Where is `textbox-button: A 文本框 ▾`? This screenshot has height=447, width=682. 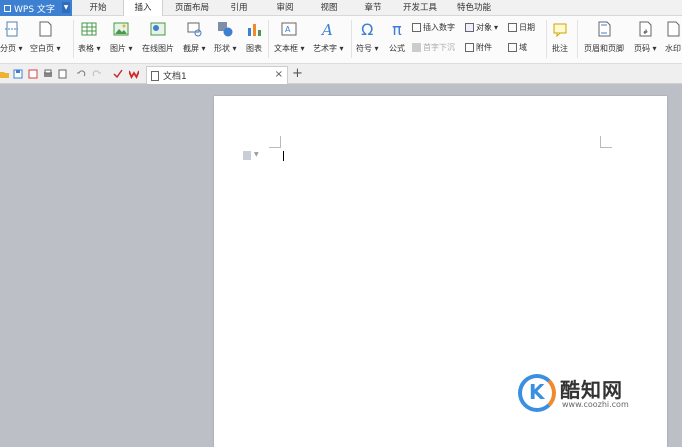 textbox-button: A 文本框 ▾ is located at coordinates (289, 37).